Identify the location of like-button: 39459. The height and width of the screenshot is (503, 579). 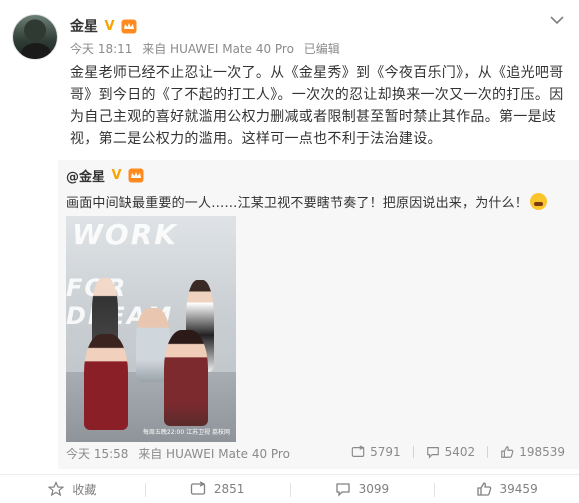
(506, 489).